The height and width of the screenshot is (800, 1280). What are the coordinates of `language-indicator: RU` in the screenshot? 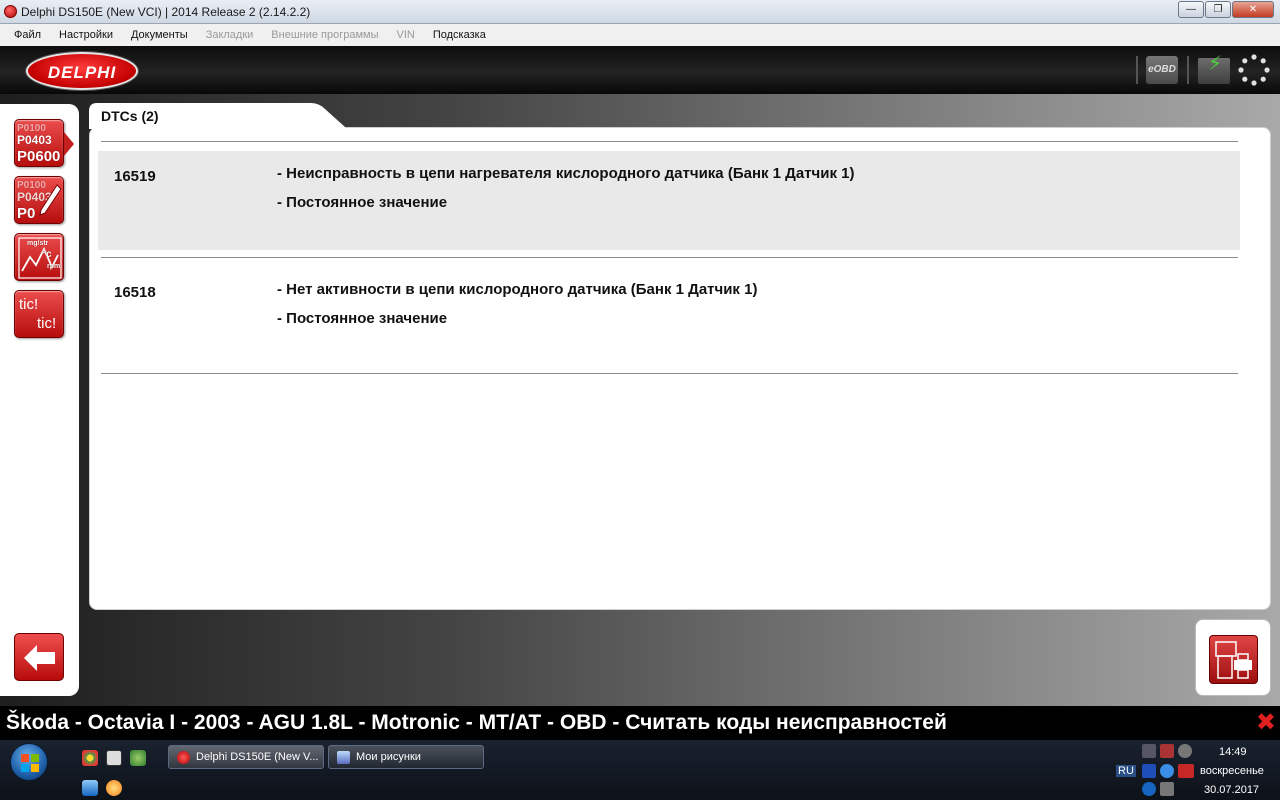 It's located at (1126, 771).